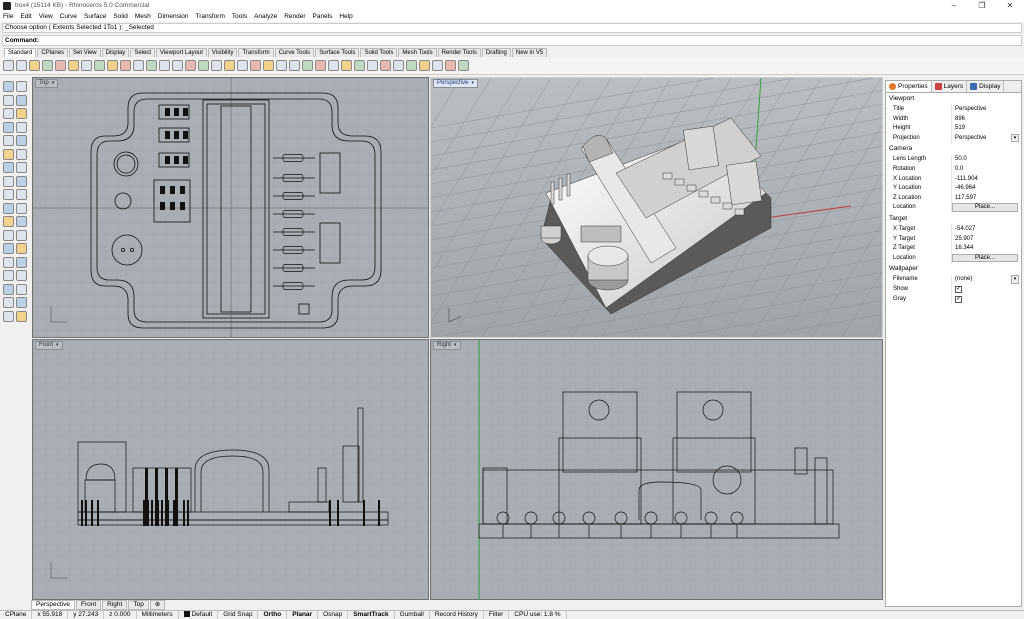  What do you see at coordinates (49, 345) in the screenshot?
I see `viewport-front-label: Front ▾` at bounding box center [49, 345].